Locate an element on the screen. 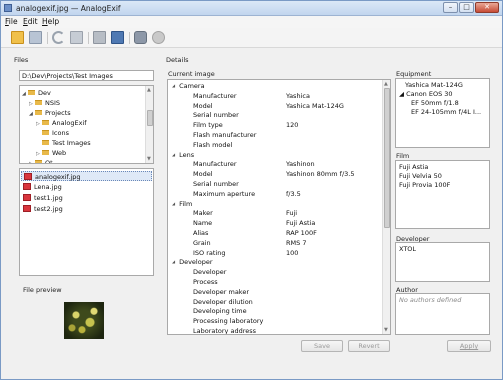  property-label: Model is located at coordinates (203, 174).